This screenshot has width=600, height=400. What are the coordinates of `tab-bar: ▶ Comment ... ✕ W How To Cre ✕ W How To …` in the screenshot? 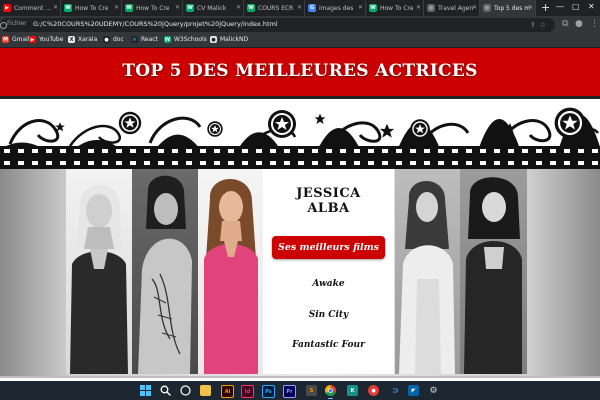 It's located at (300, 8).